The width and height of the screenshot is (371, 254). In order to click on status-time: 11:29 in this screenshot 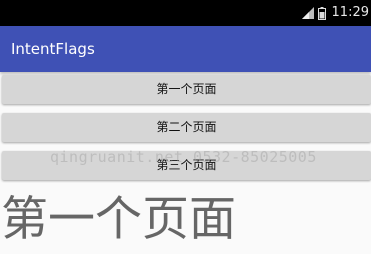, I will do `click(350, 12)`.